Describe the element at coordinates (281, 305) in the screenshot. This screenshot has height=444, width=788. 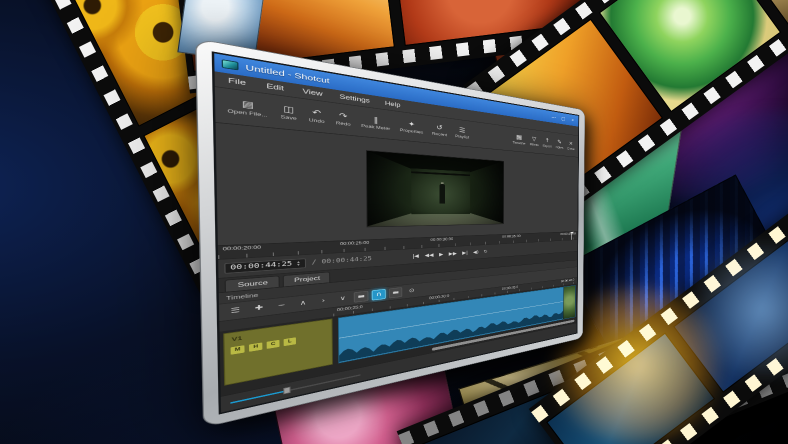
I see `ripple-delete-button: −` at that location.